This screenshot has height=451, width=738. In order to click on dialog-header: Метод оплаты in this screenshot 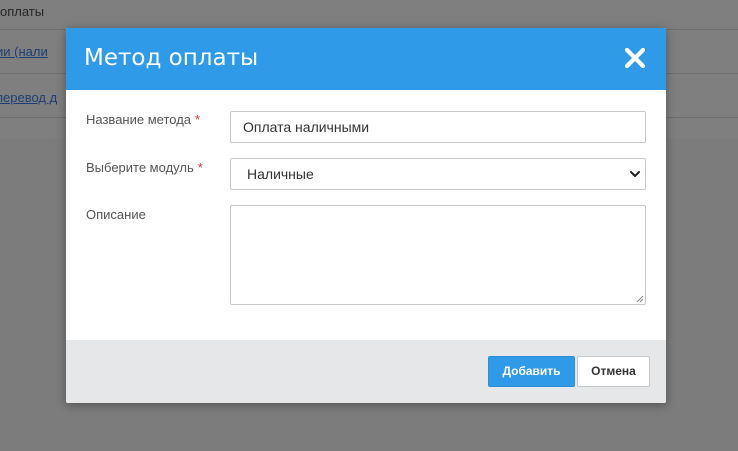, I will do `click(366, 59)`.